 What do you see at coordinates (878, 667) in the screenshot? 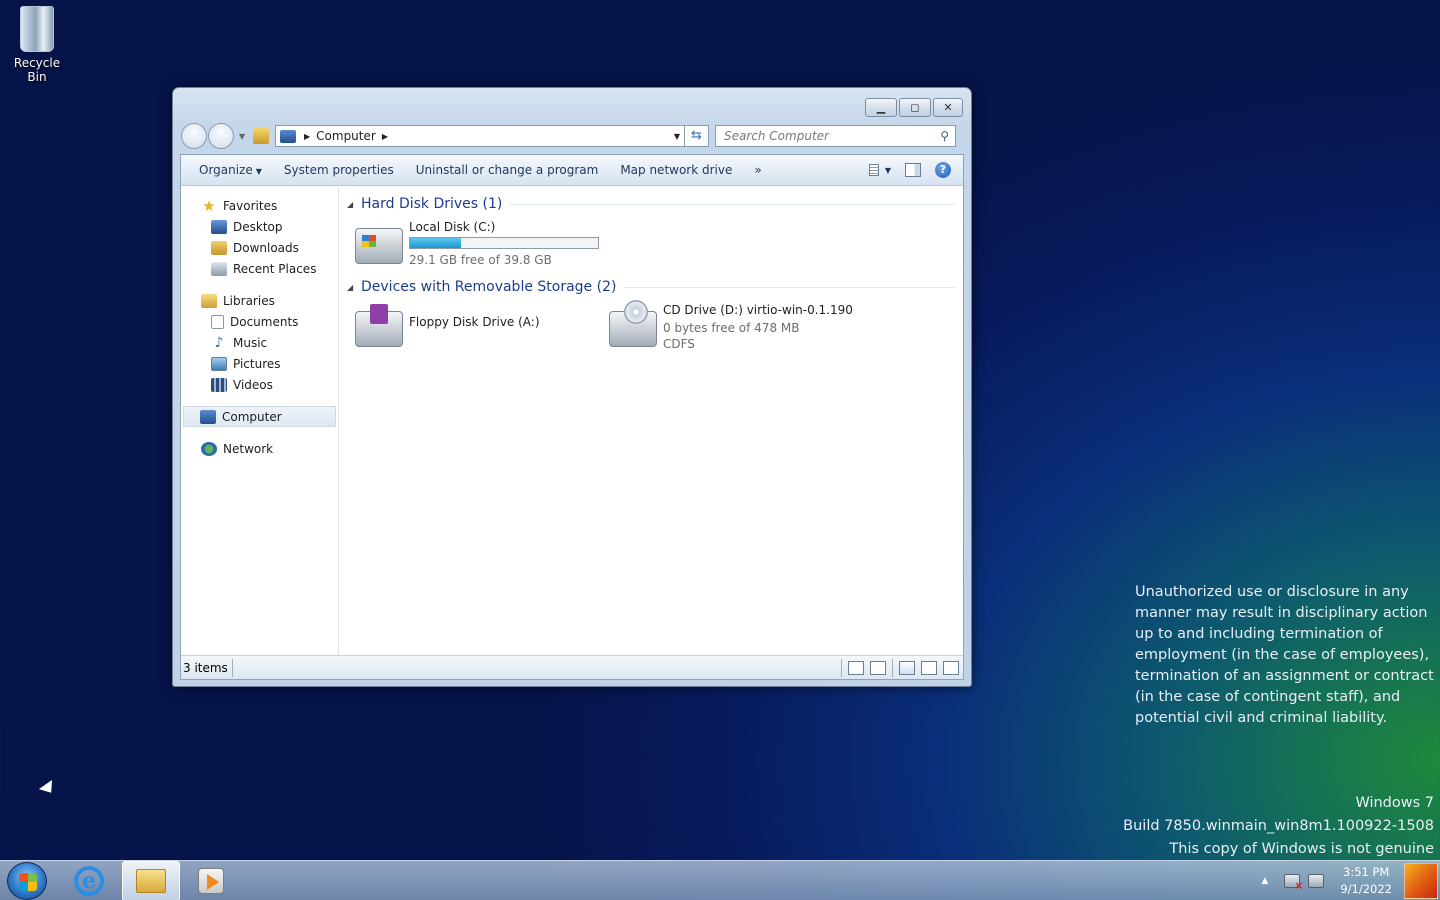
I see `large-icons-view-icon` at bounding box center [878, 667].